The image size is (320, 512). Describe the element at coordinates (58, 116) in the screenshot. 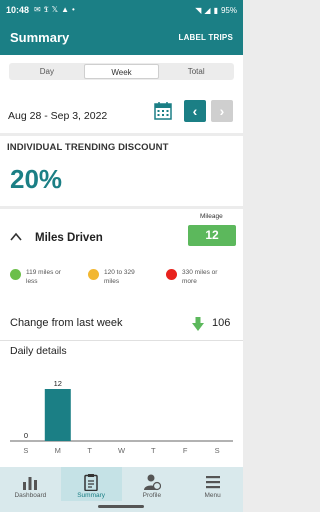

I see `date-range: Aug 28 - Sep 3, 2022` at that location.